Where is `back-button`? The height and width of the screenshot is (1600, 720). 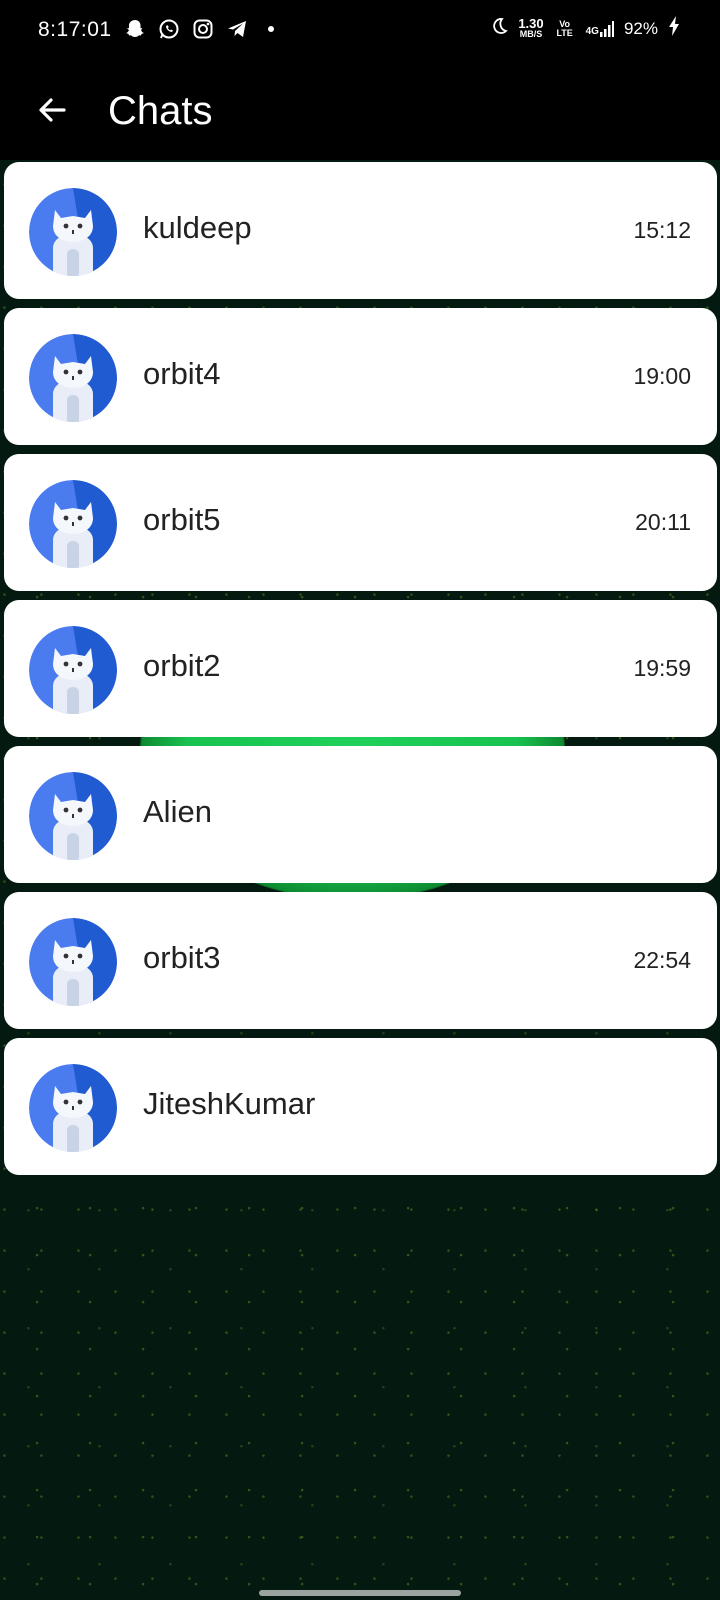 back-button is located at coordinates (52, 112).